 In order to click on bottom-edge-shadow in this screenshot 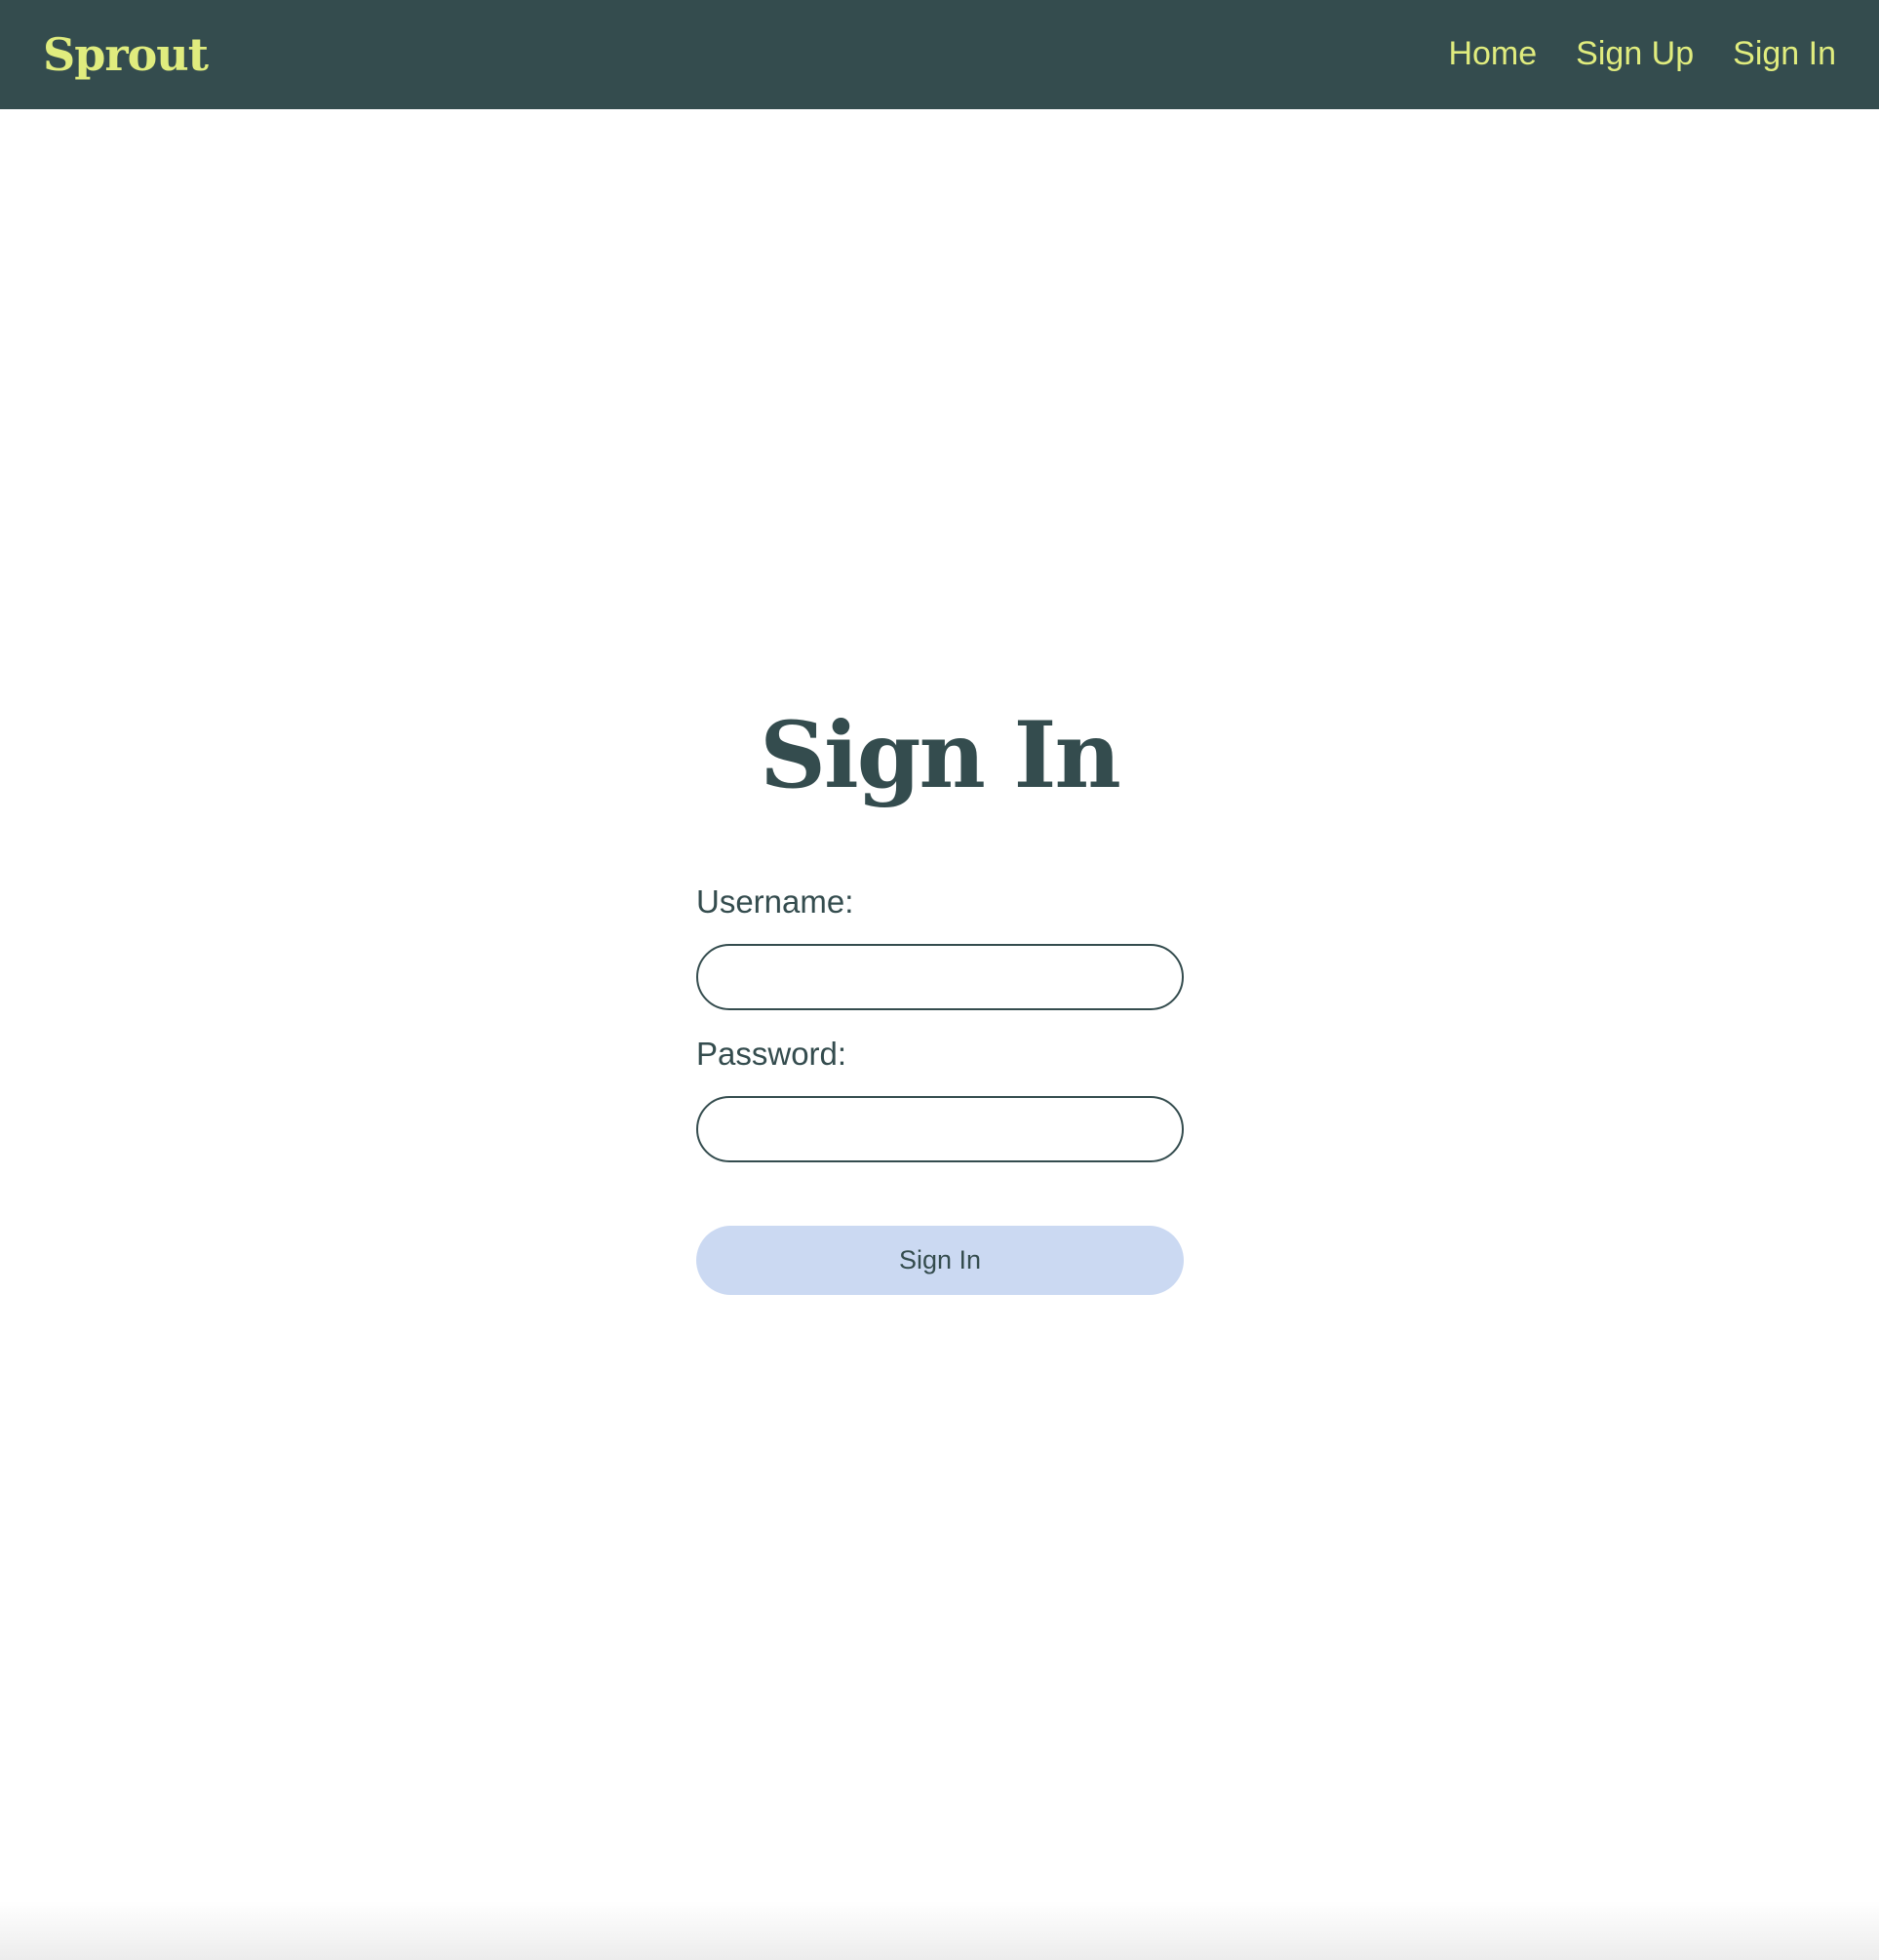, I will do `click(939, 1930)`.